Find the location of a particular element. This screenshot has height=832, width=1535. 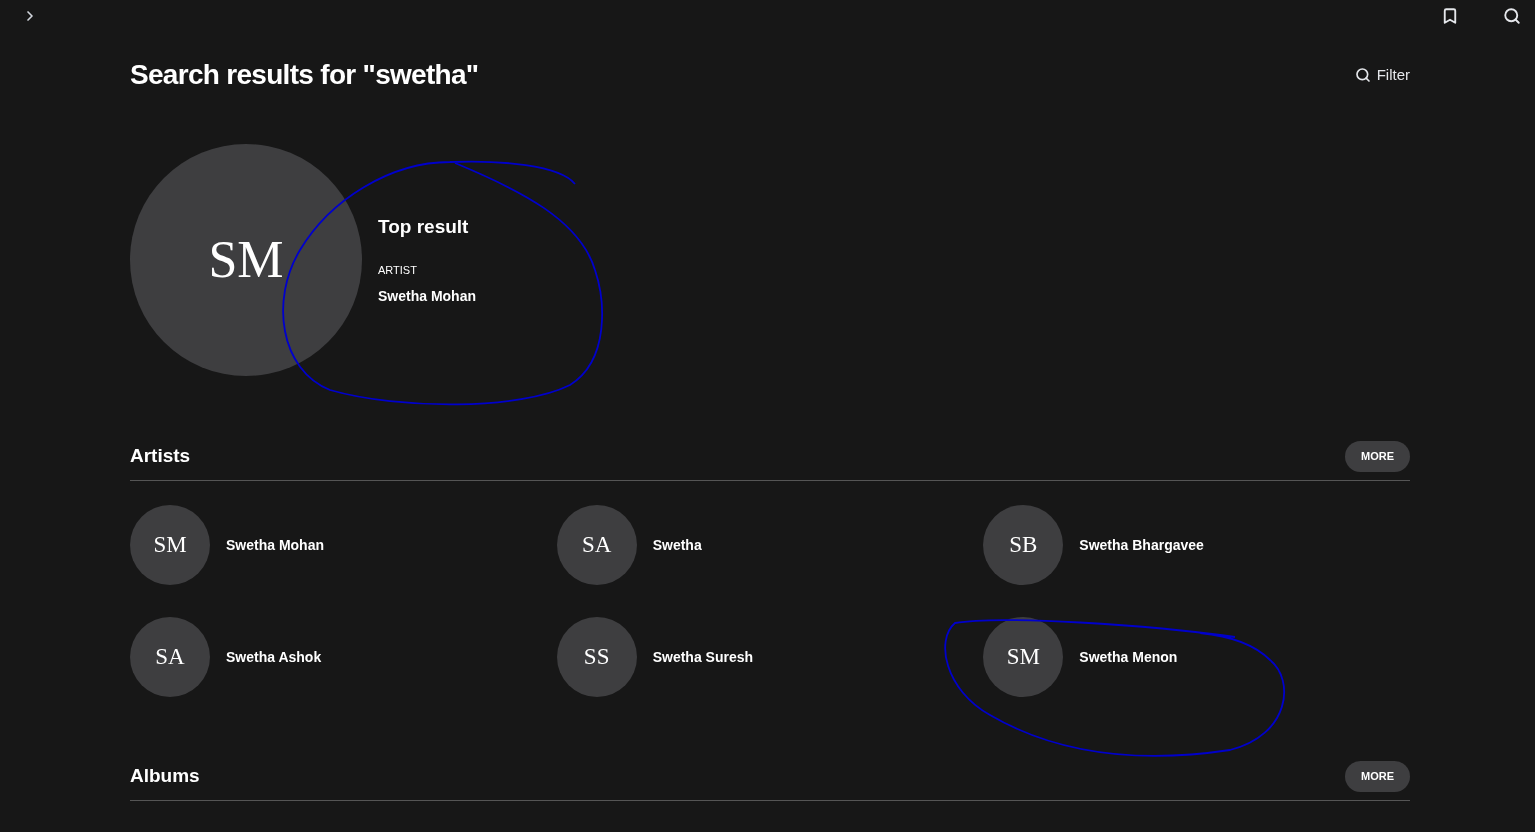

filter-button: Filter is located at coordinates (1382, 75).